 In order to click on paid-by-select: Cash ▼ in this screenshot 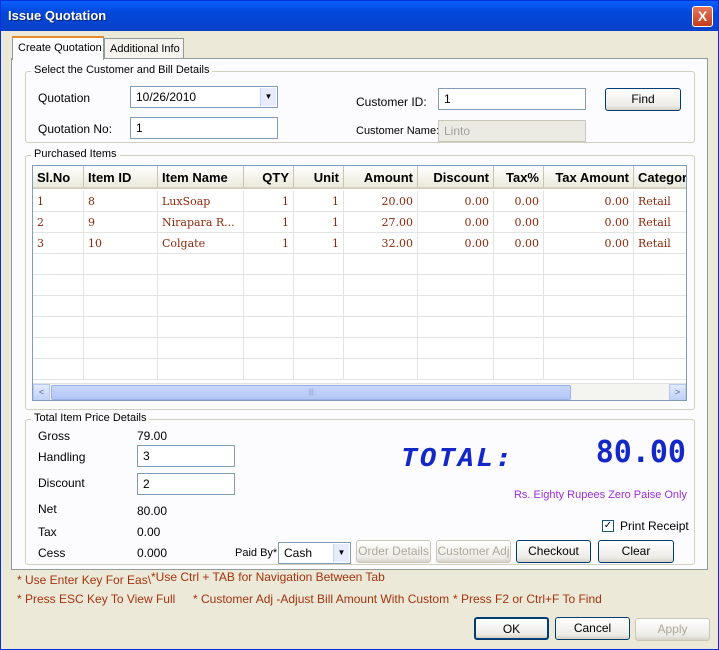, I will do `click(314, 553)`.